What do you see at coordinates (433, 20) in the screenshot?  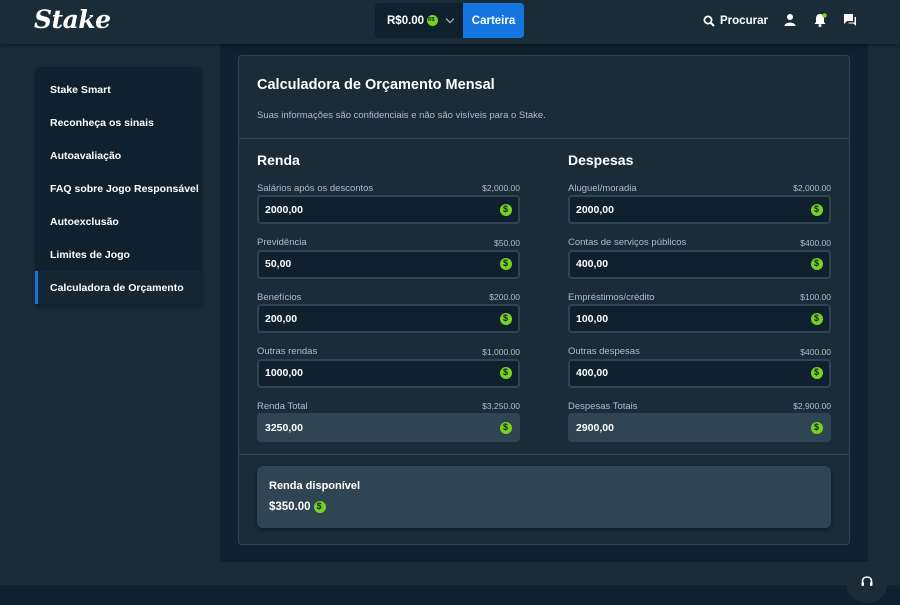 I see `brl-coin-icon` at bounding box center [433, 20].